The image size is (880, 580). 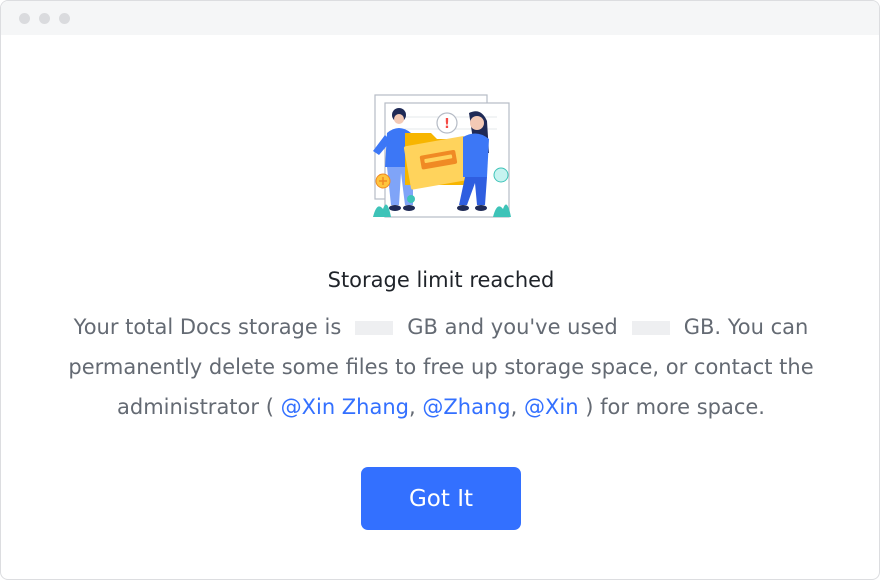 What do you see at coordinates (442, 156) in the screenshot?
I see `storage-full-illustration-icon: !` at bounding box center [442, 156].